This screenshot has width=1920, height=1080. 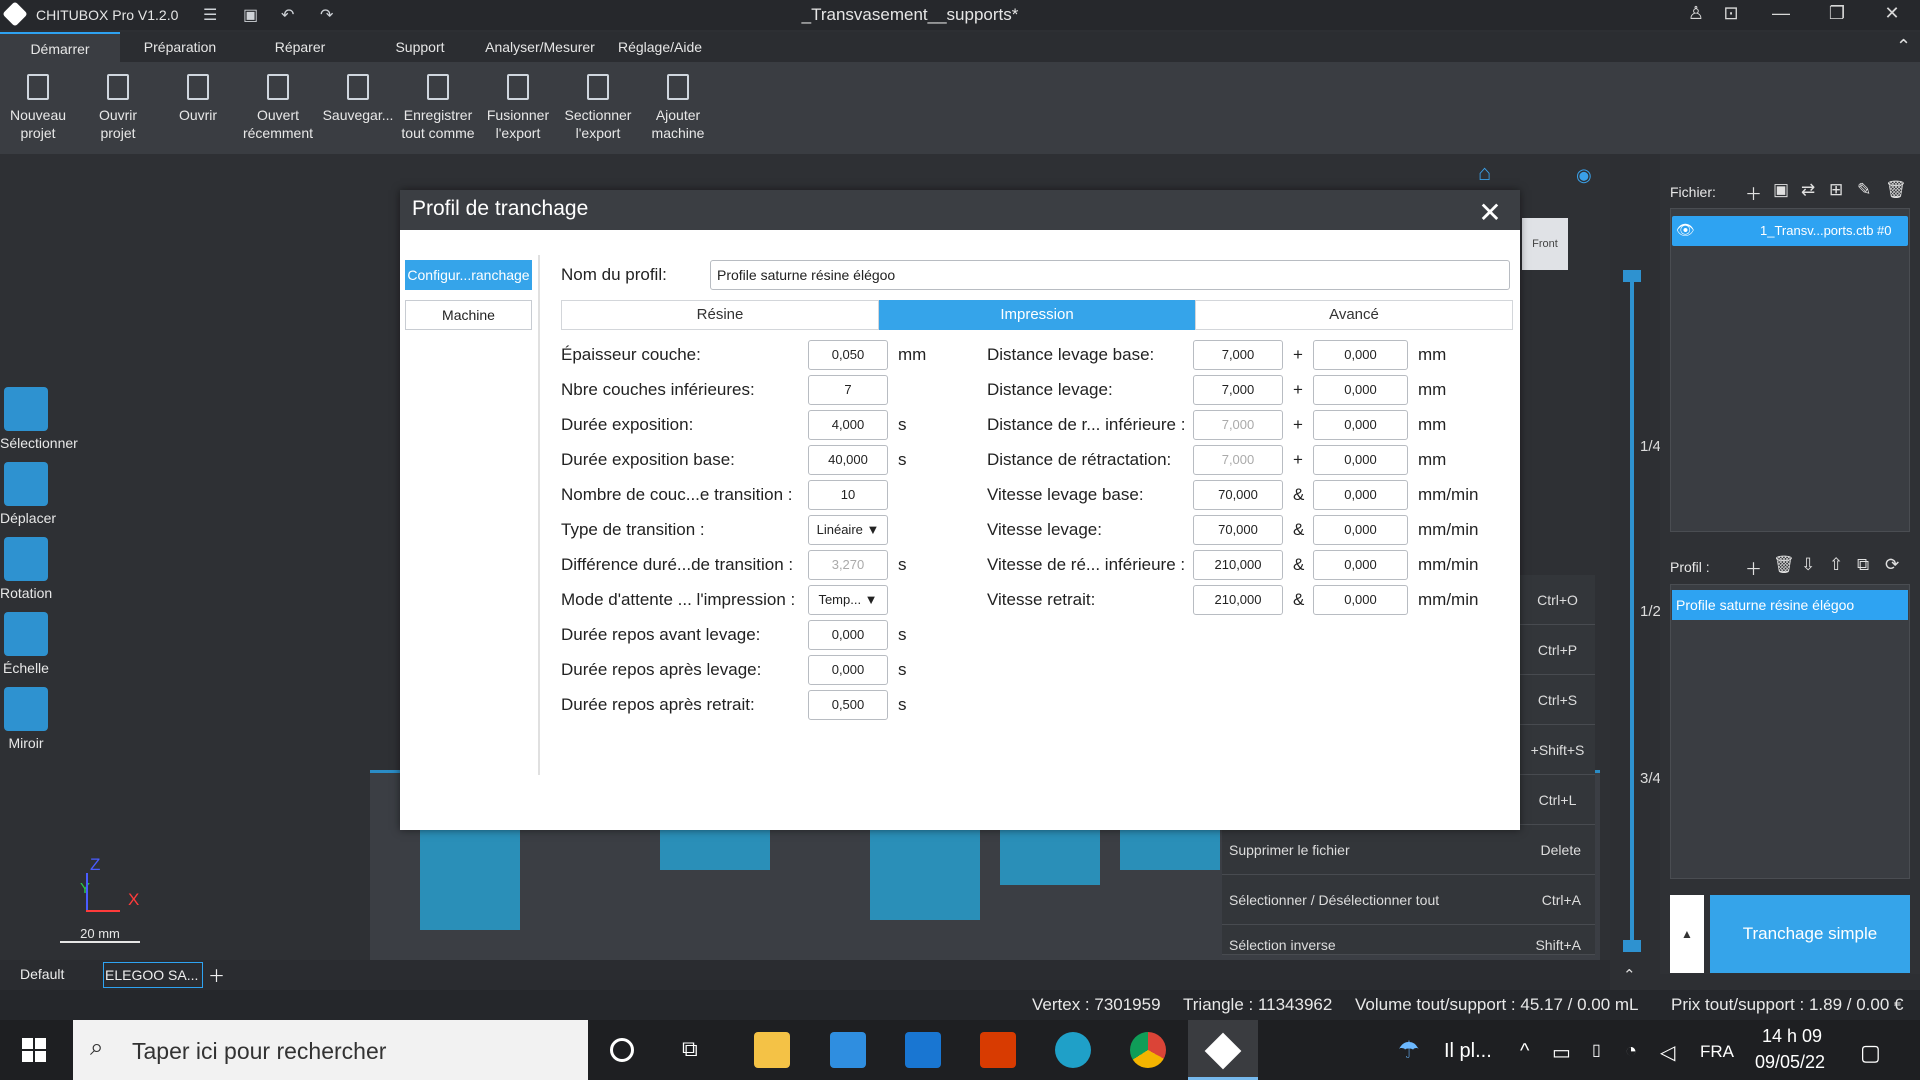 I want to click on lift-distance2-input: 0,000, so click(x=1360, y=390).